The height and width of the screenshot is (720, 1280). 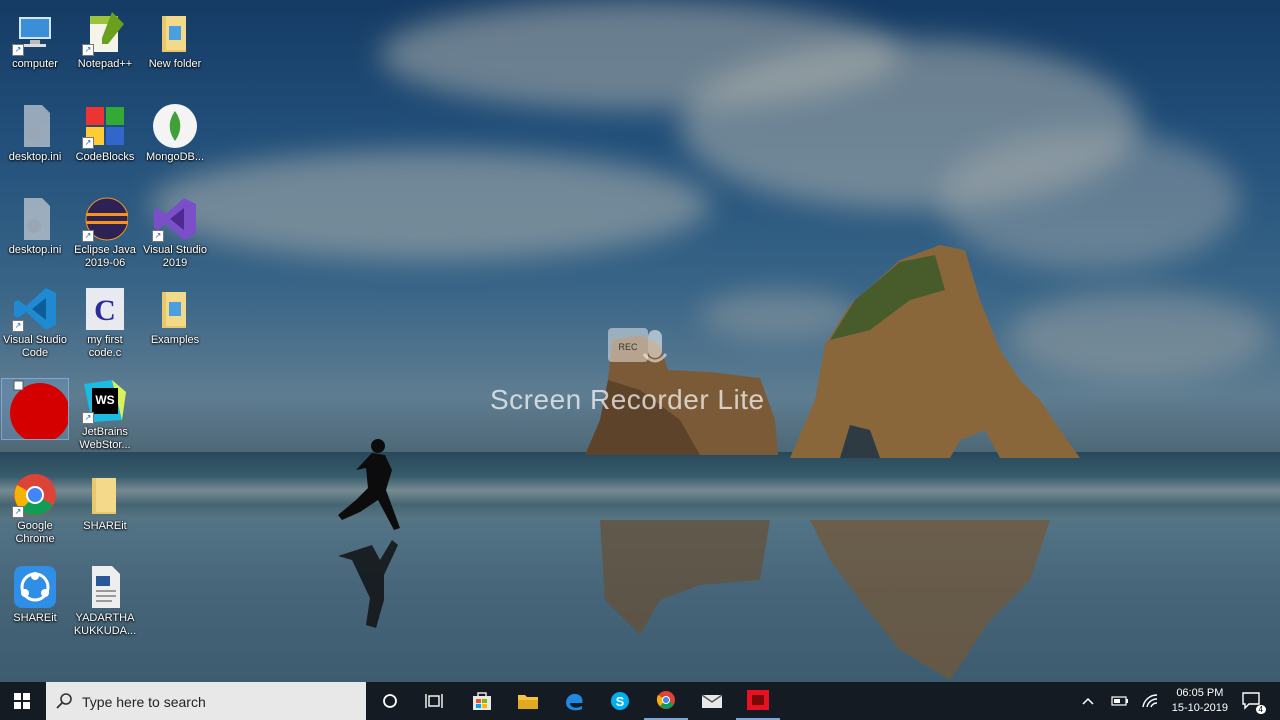 I want to click on desktop-icon-label: Examples, so click(x=175, y=340).